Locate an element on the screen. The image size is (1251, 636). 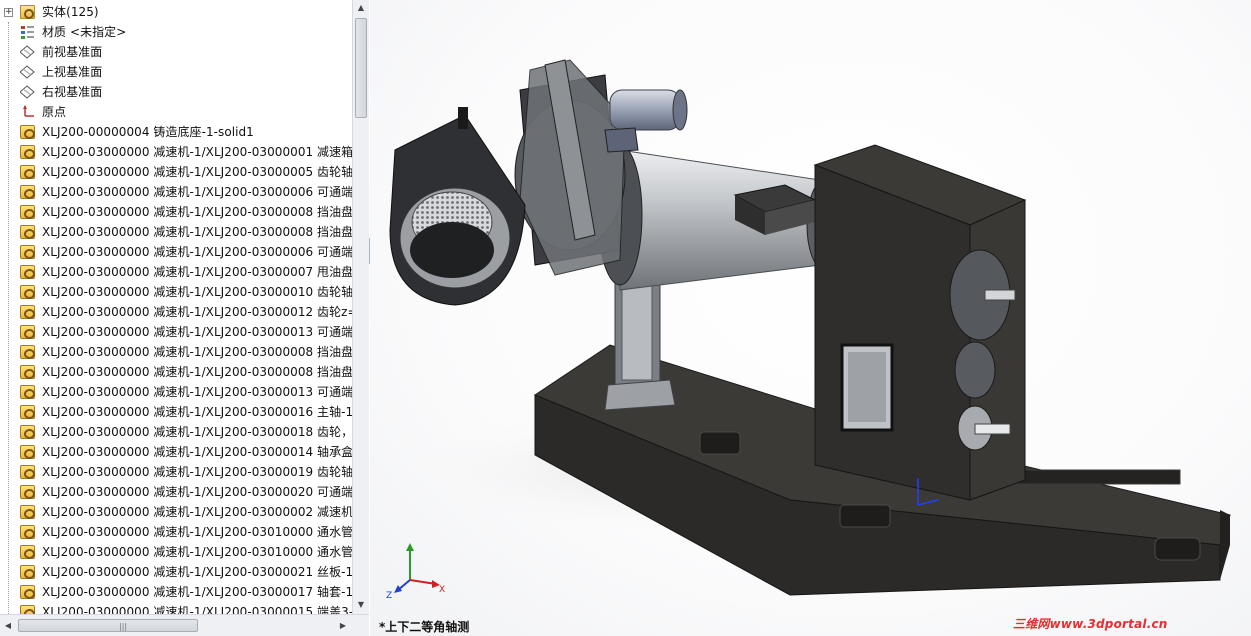
tree-item: 材质 <未指定> is located at coordinates (176, 32).